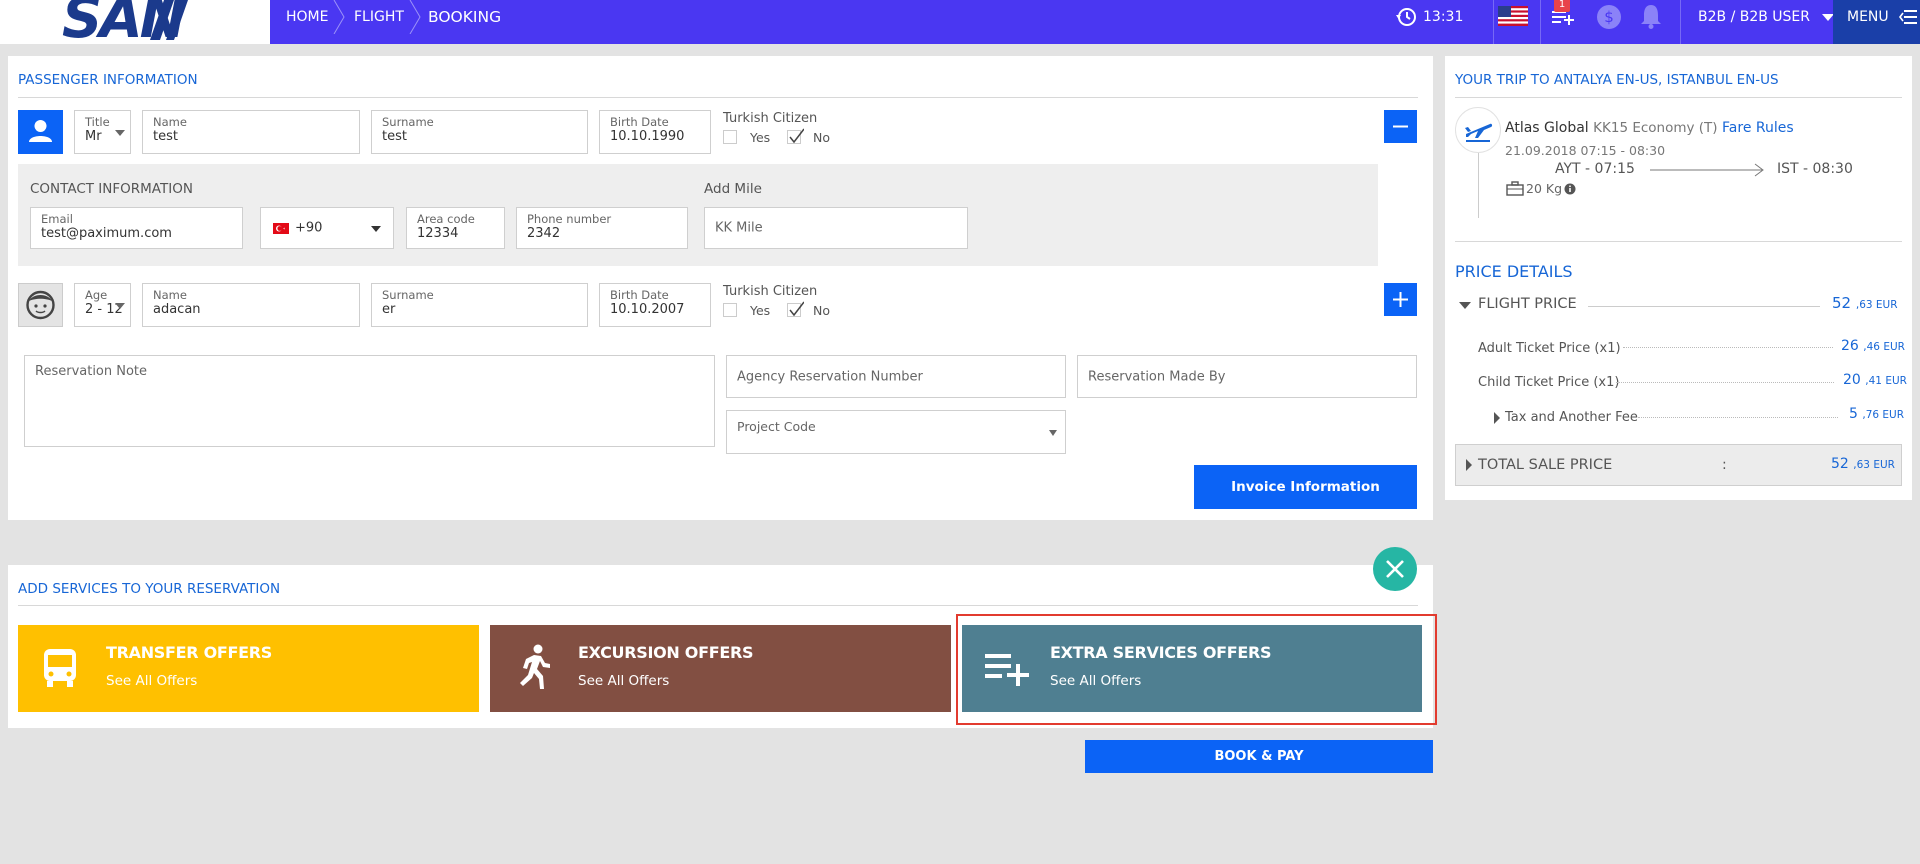 This screenshot has width=1920, height=864. Describe the element at coordinates (770, 118) in the screenshot. I see `citizen-label: Turkish Citizen` at that location.